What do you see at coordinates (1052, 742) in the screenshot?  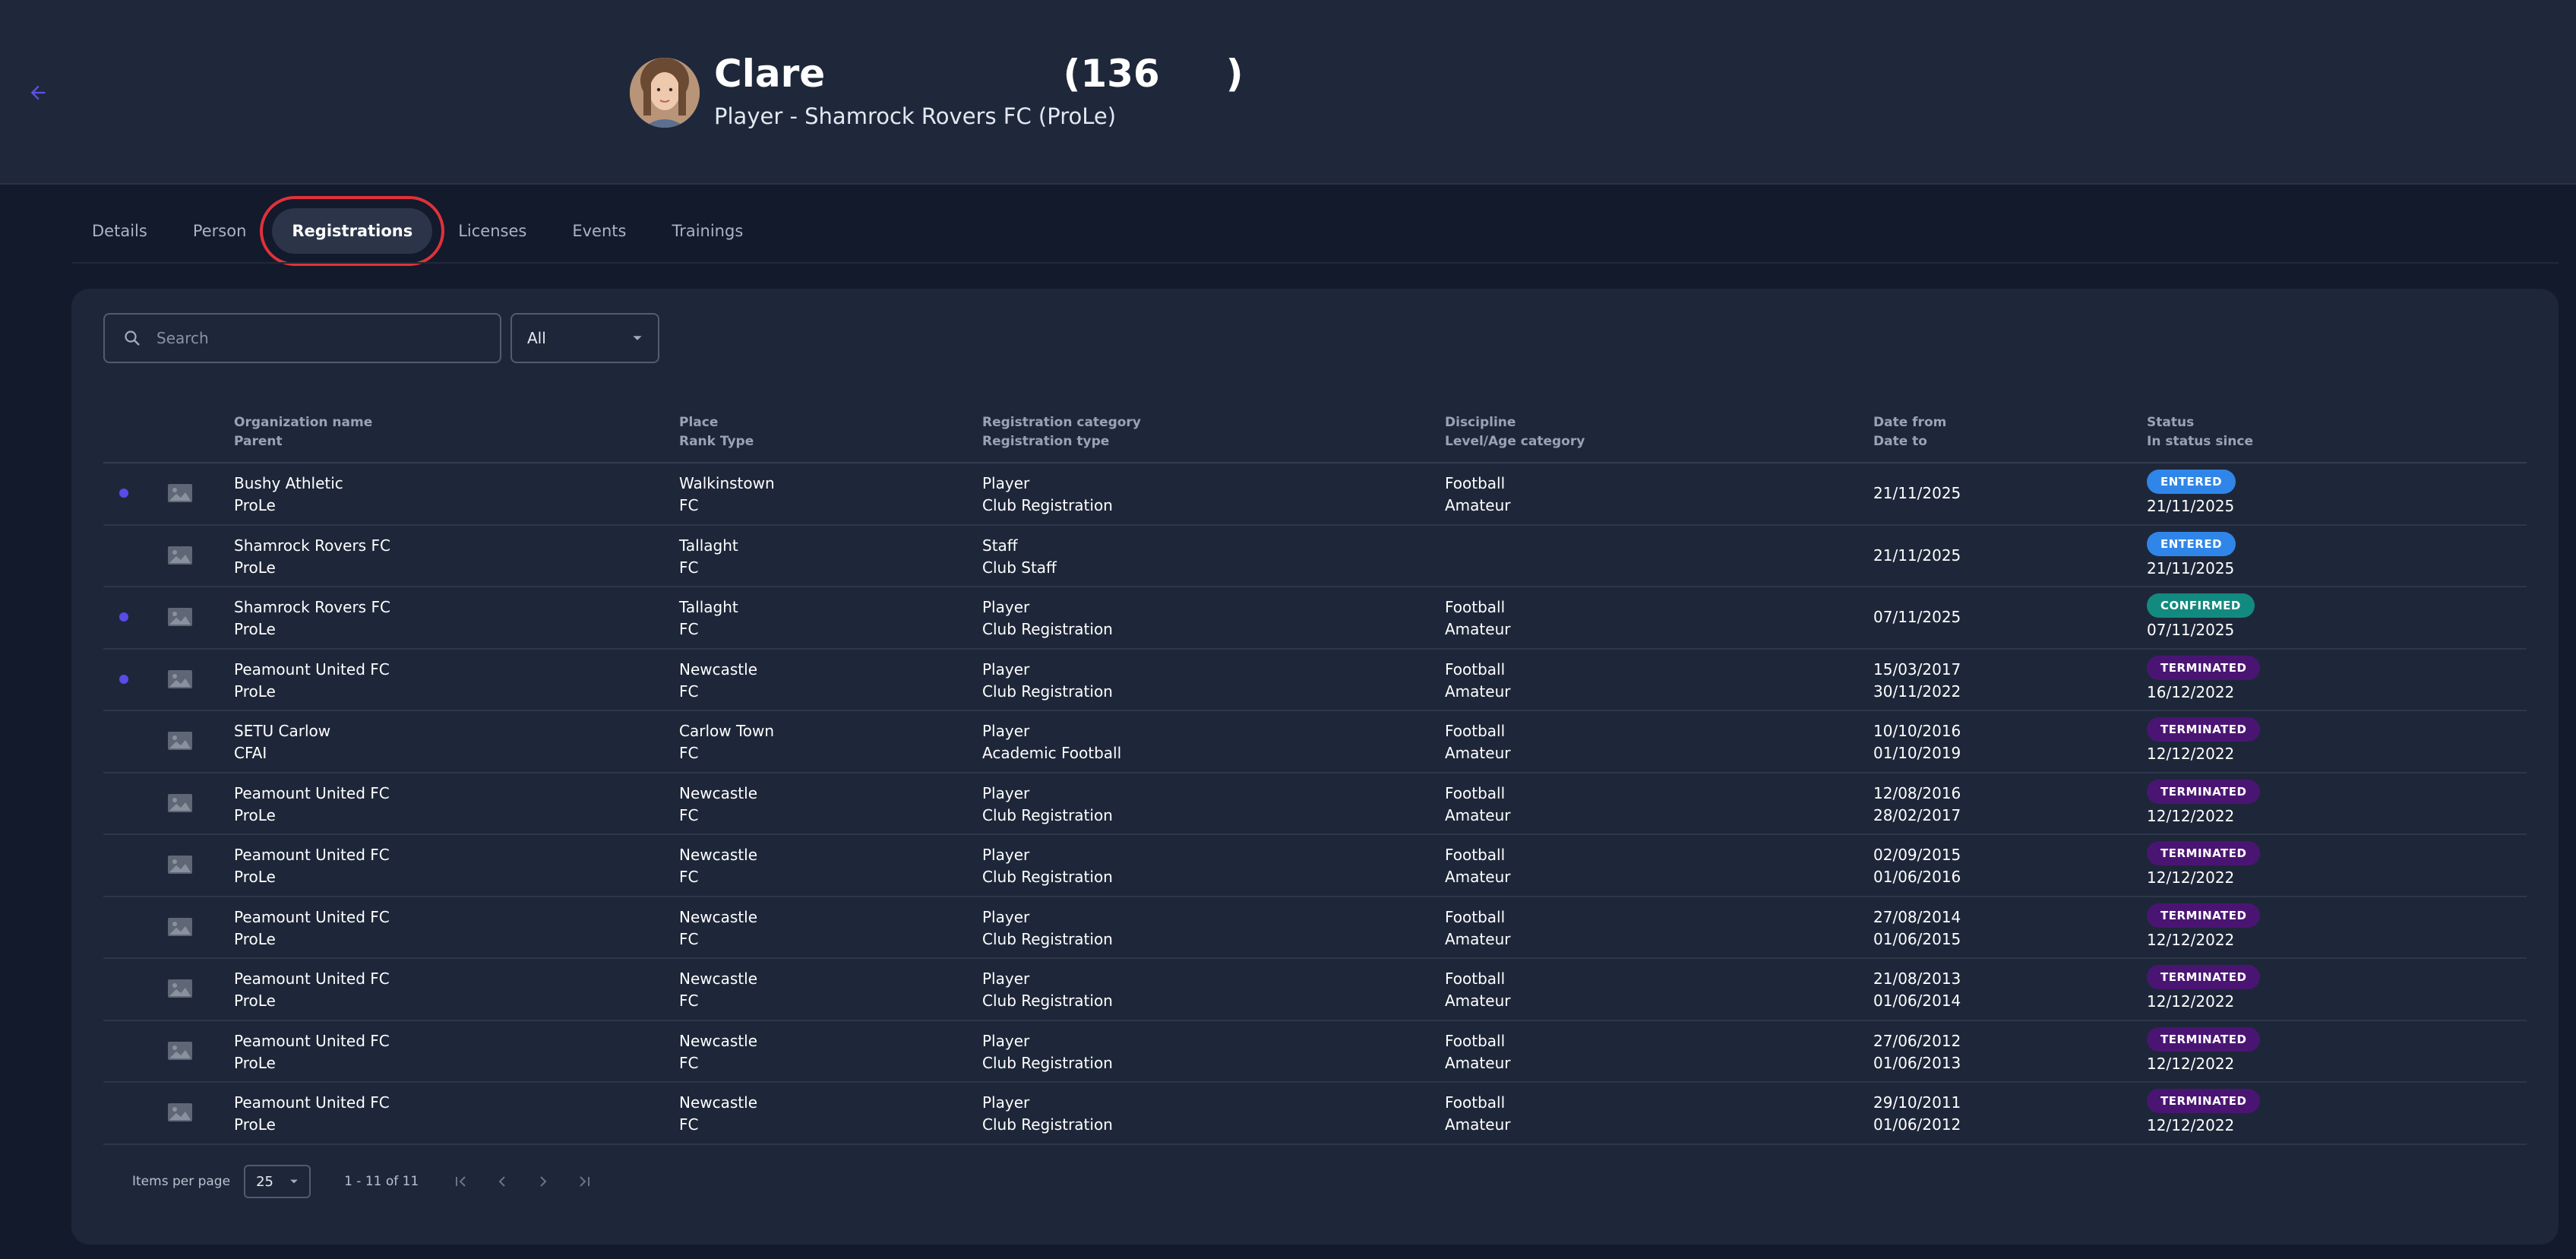 I see `registration-category-cell: Player Academic Football` at bounding box center [1052, 742].